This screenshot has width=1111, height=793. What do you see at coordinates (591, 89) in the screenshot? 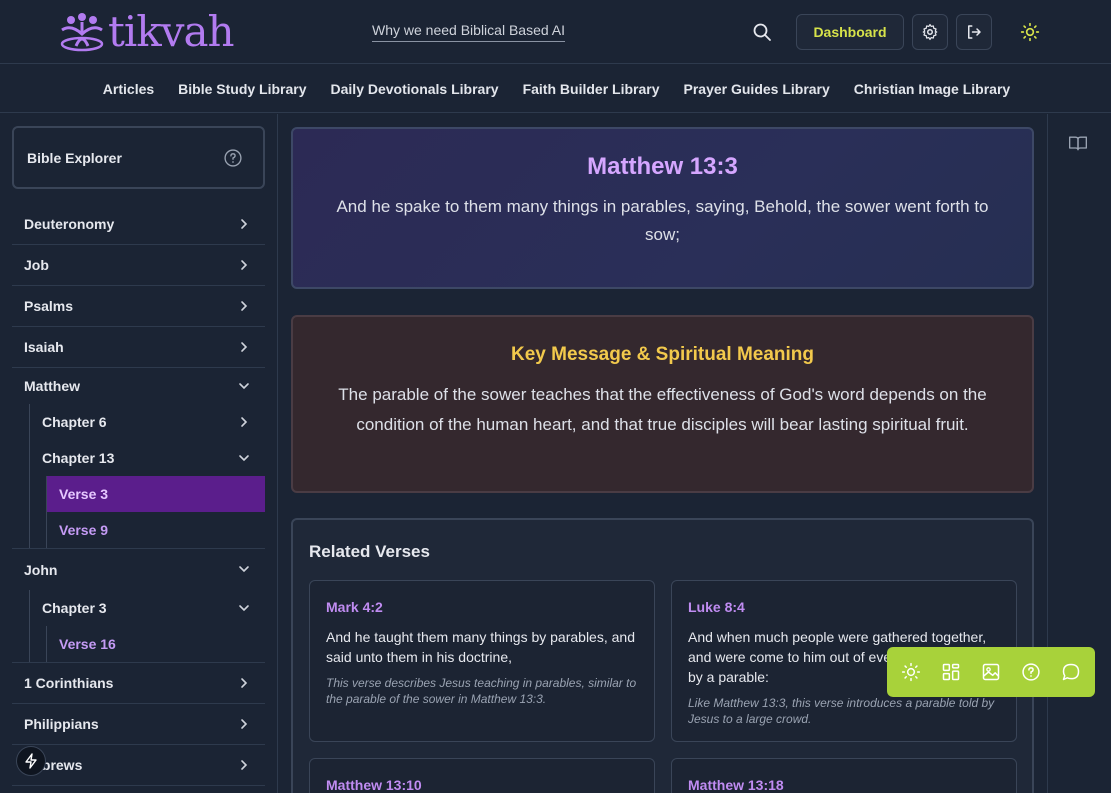
I see `nav-faith-builder-library: Faith Builder Library` at bounding box center [591, 89].